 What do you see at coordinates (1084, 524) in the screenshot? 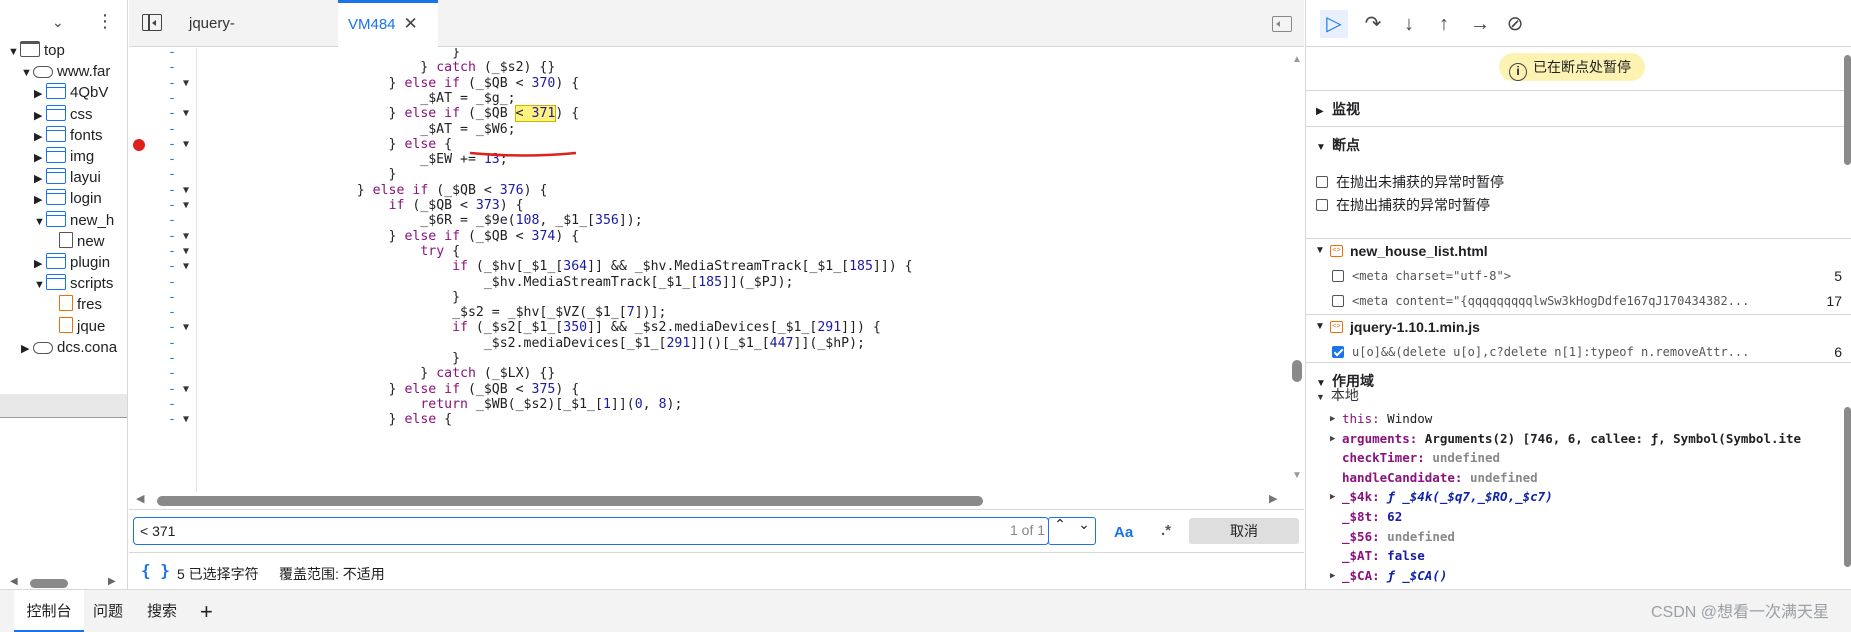
I see `search-next-button: ⌄` at bounding box center [1084, 524].